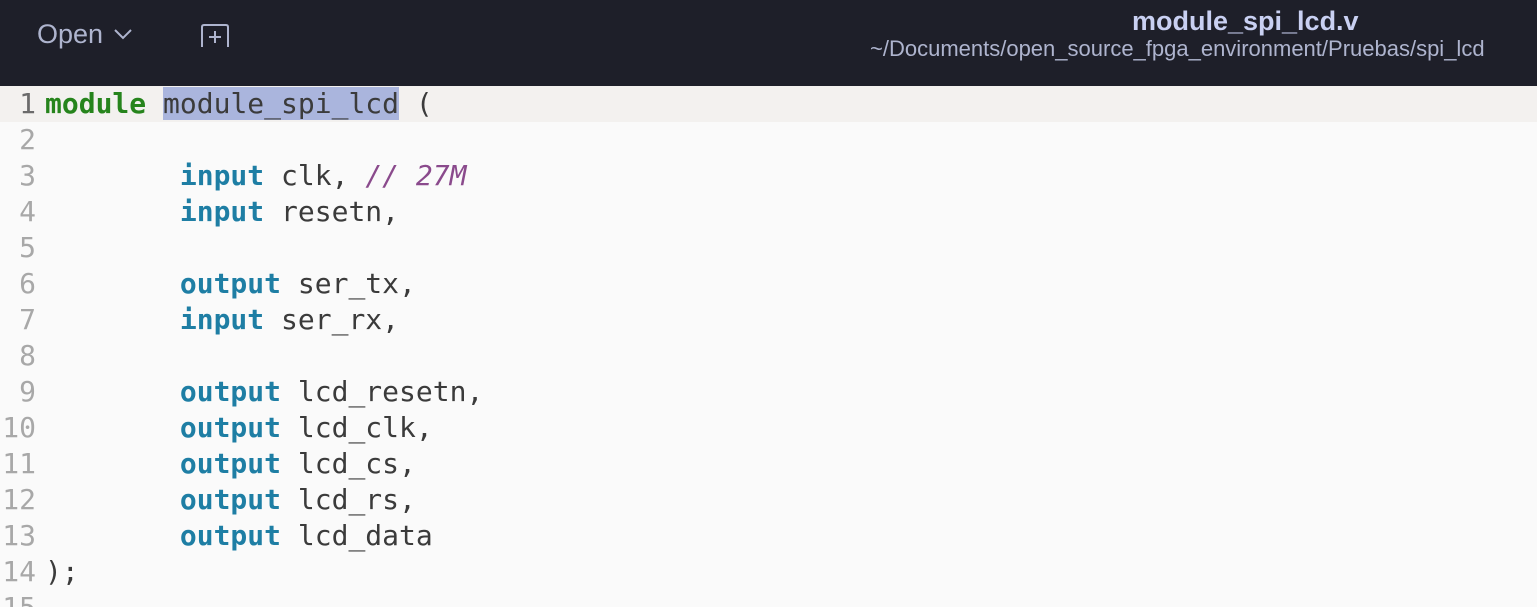  I want to click on code-line: 15, so click(768, 598).